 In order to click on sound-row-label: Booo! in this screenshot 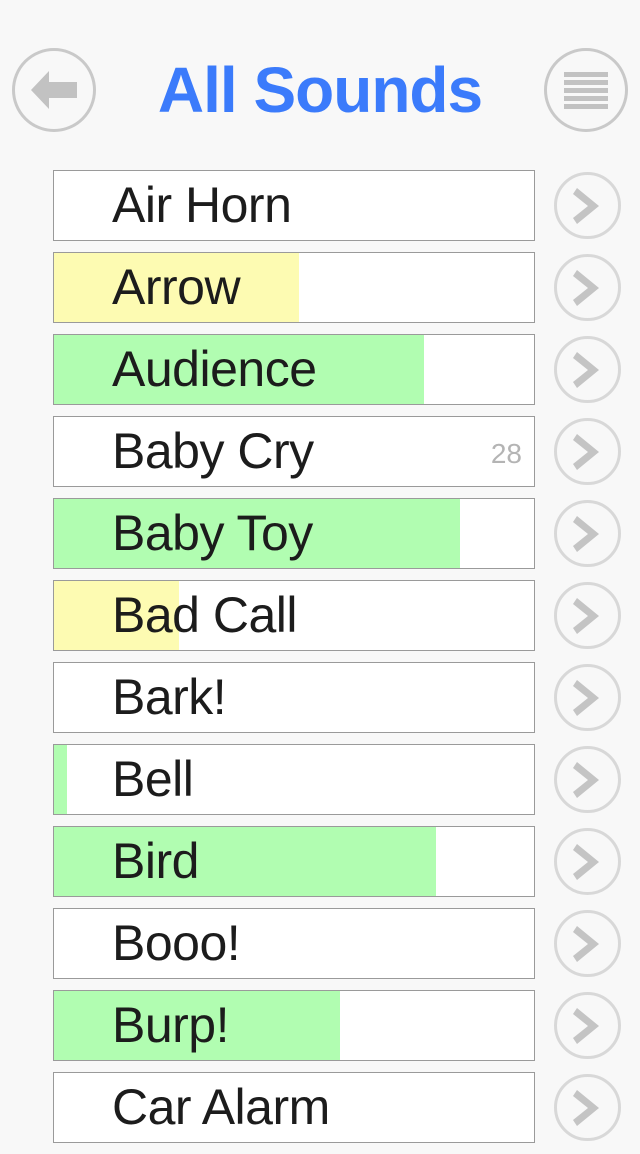, I will do `click(176, 943)`.